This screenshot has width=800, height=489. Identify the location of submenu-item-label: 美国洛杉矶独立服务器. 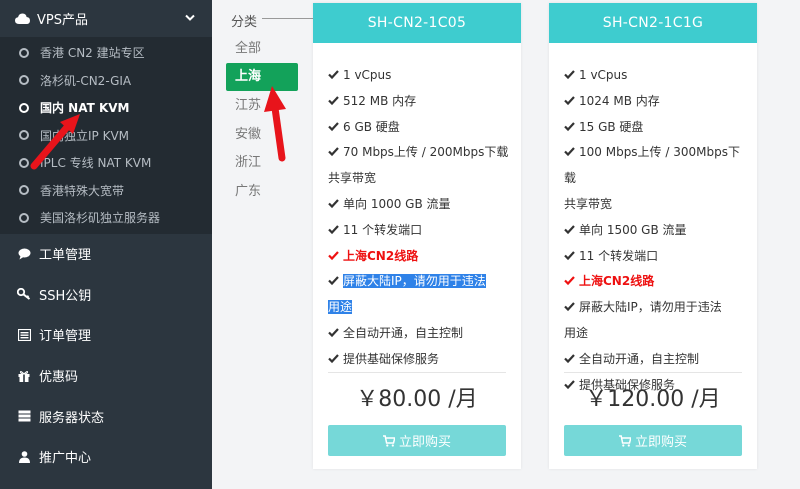
(100, 218).